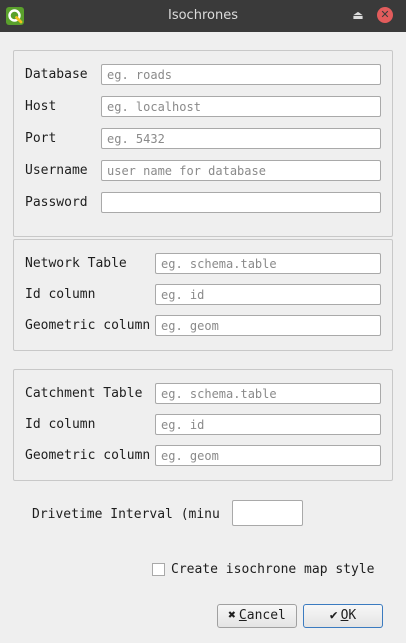 The height and width of the screenshot is (643, 406). I want to click on maximize-icon: ⏏, so click(358, 15).